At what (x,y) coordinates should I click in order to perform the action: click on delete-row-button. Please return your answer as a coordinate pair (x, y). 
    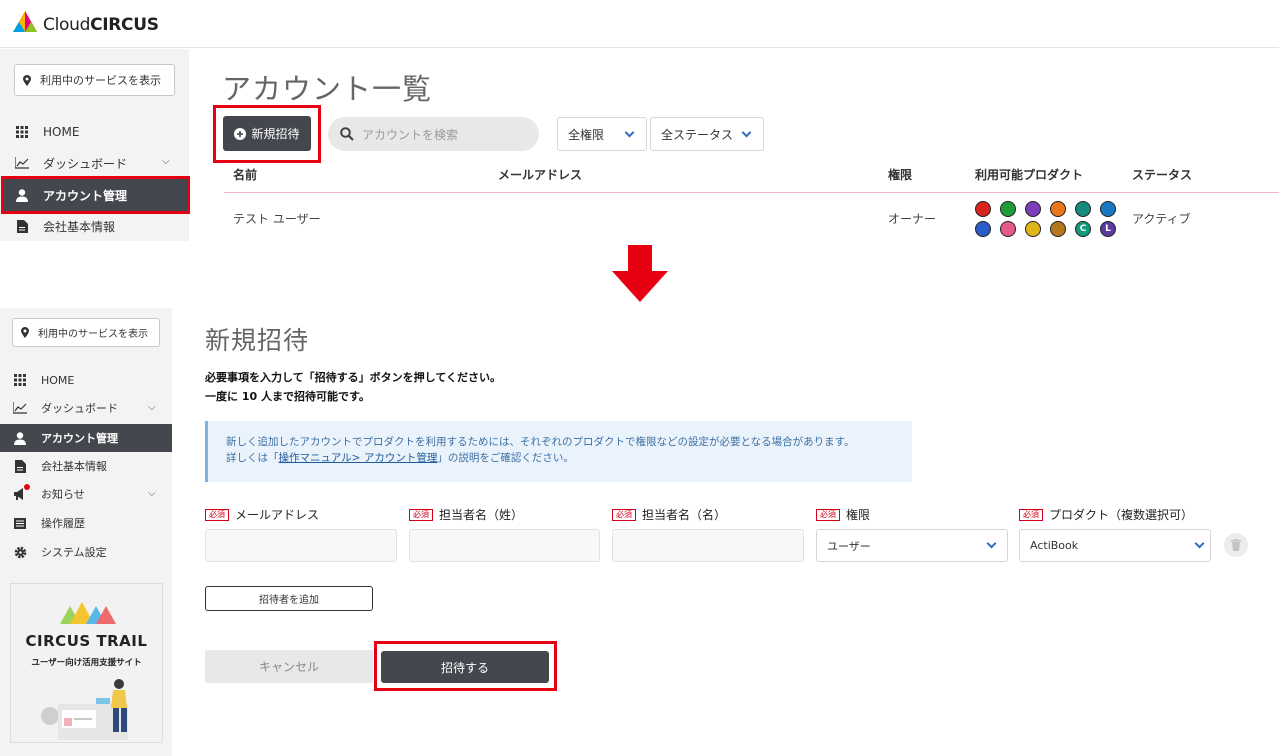
    Looking at the image, I should click on (1236, 545).